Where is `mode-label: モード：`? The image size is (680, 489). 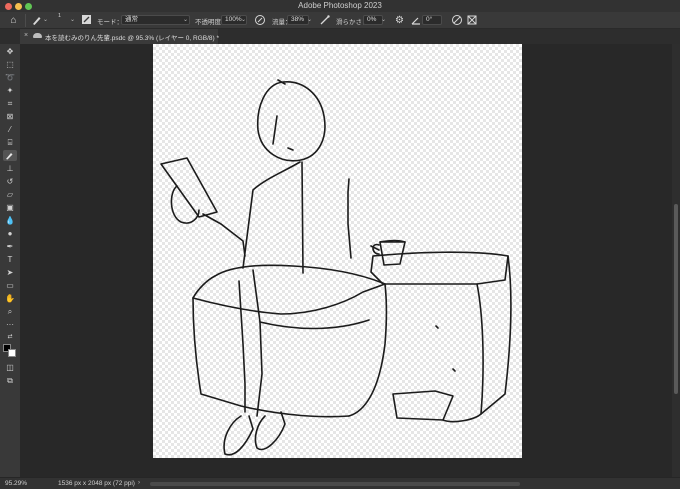
mode-label: モード： is located at coordinates (110, 22).